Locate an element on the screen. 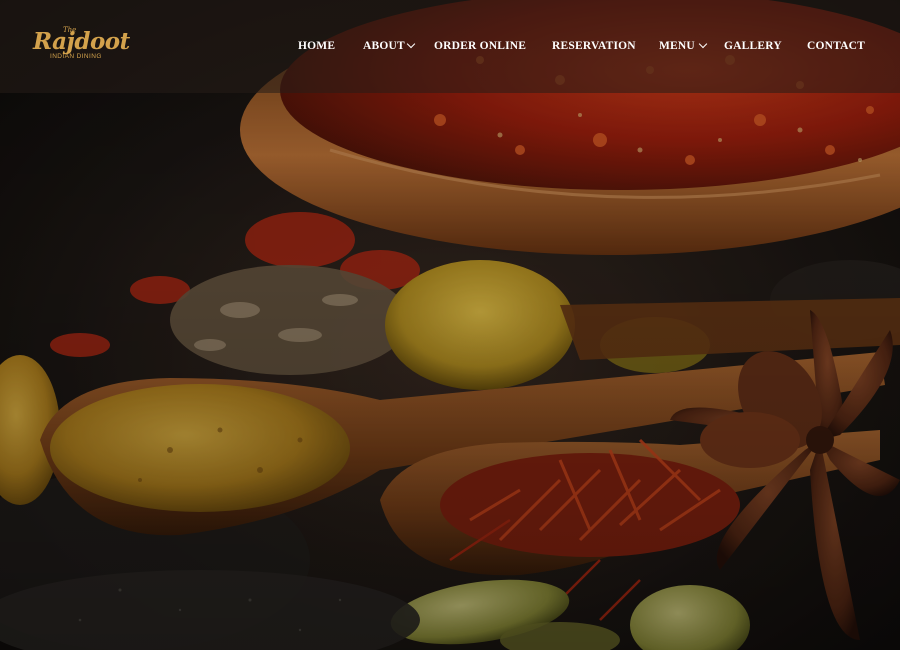  nav-item-about: ABOUT is located at coordinates (384, 46).